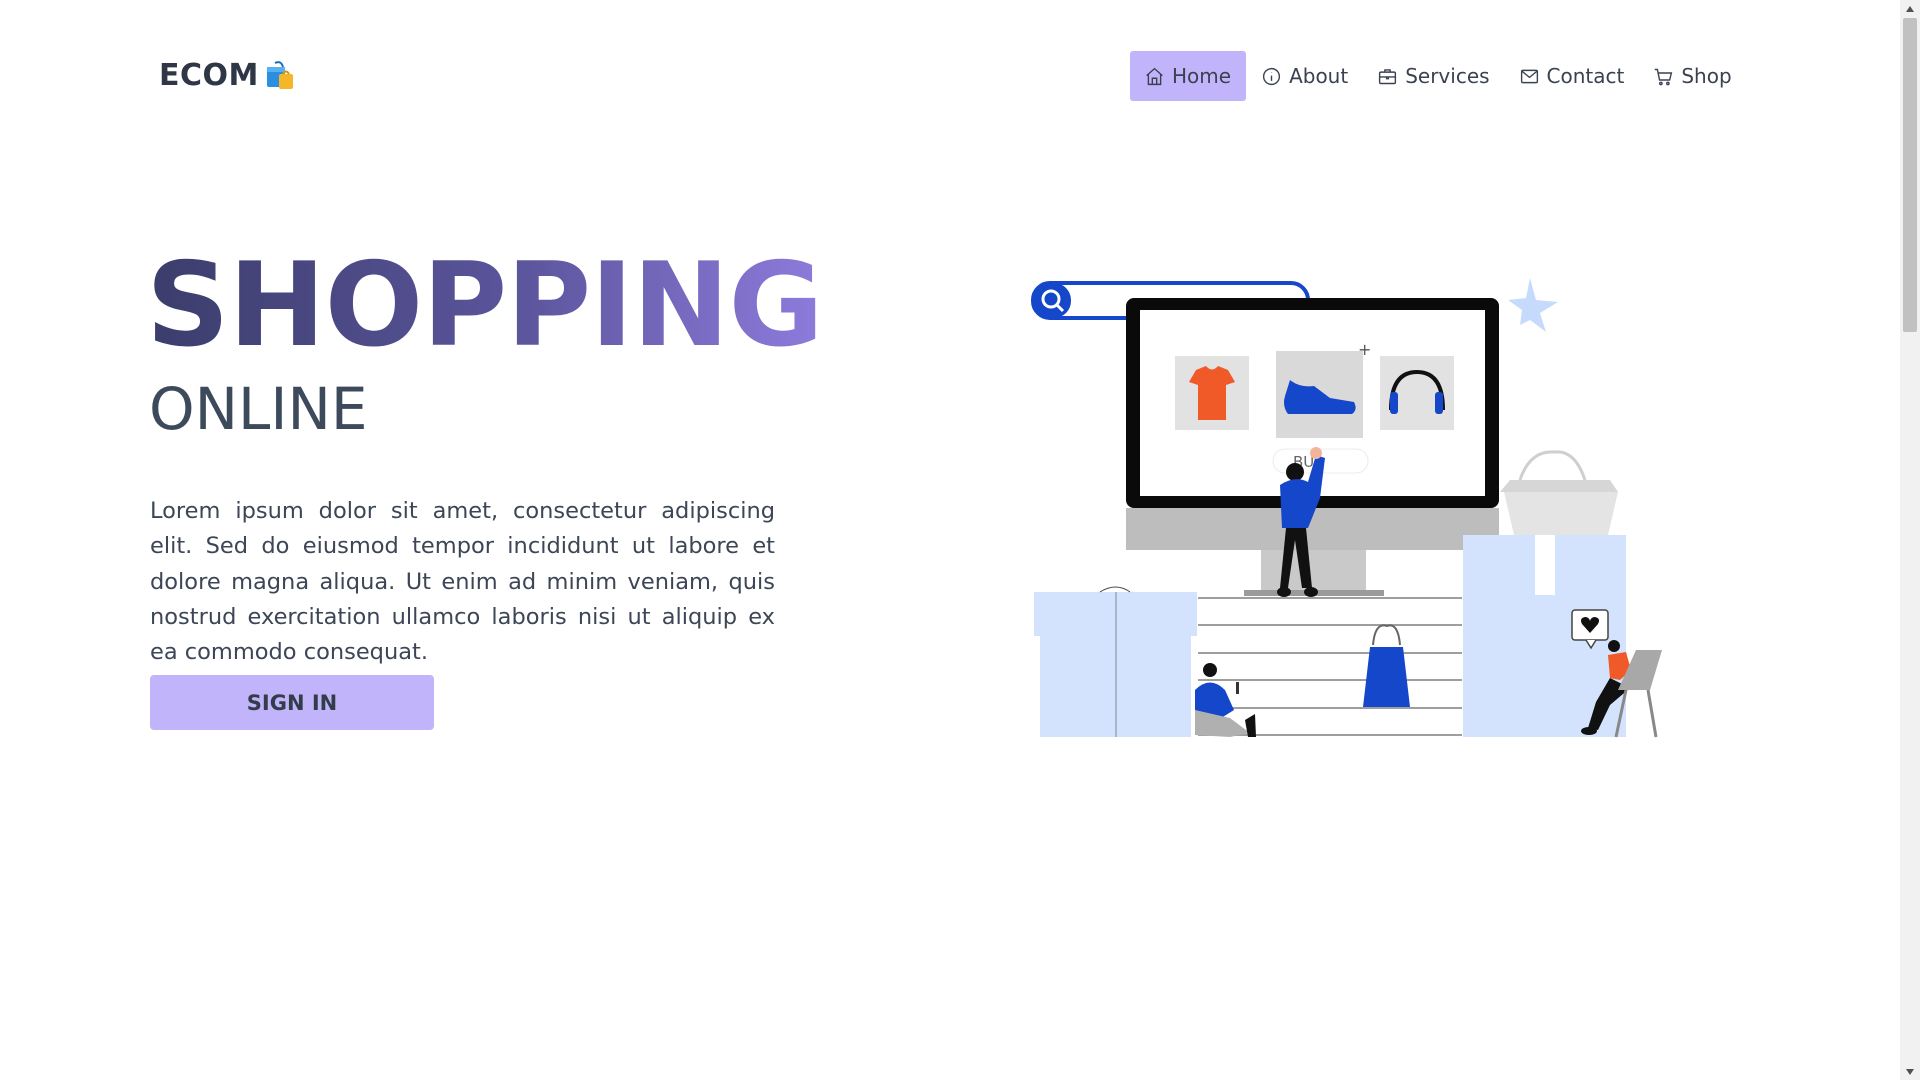 The image size is (1920, 1080). I want to click on briefcase-icon, so click(1388, 76).